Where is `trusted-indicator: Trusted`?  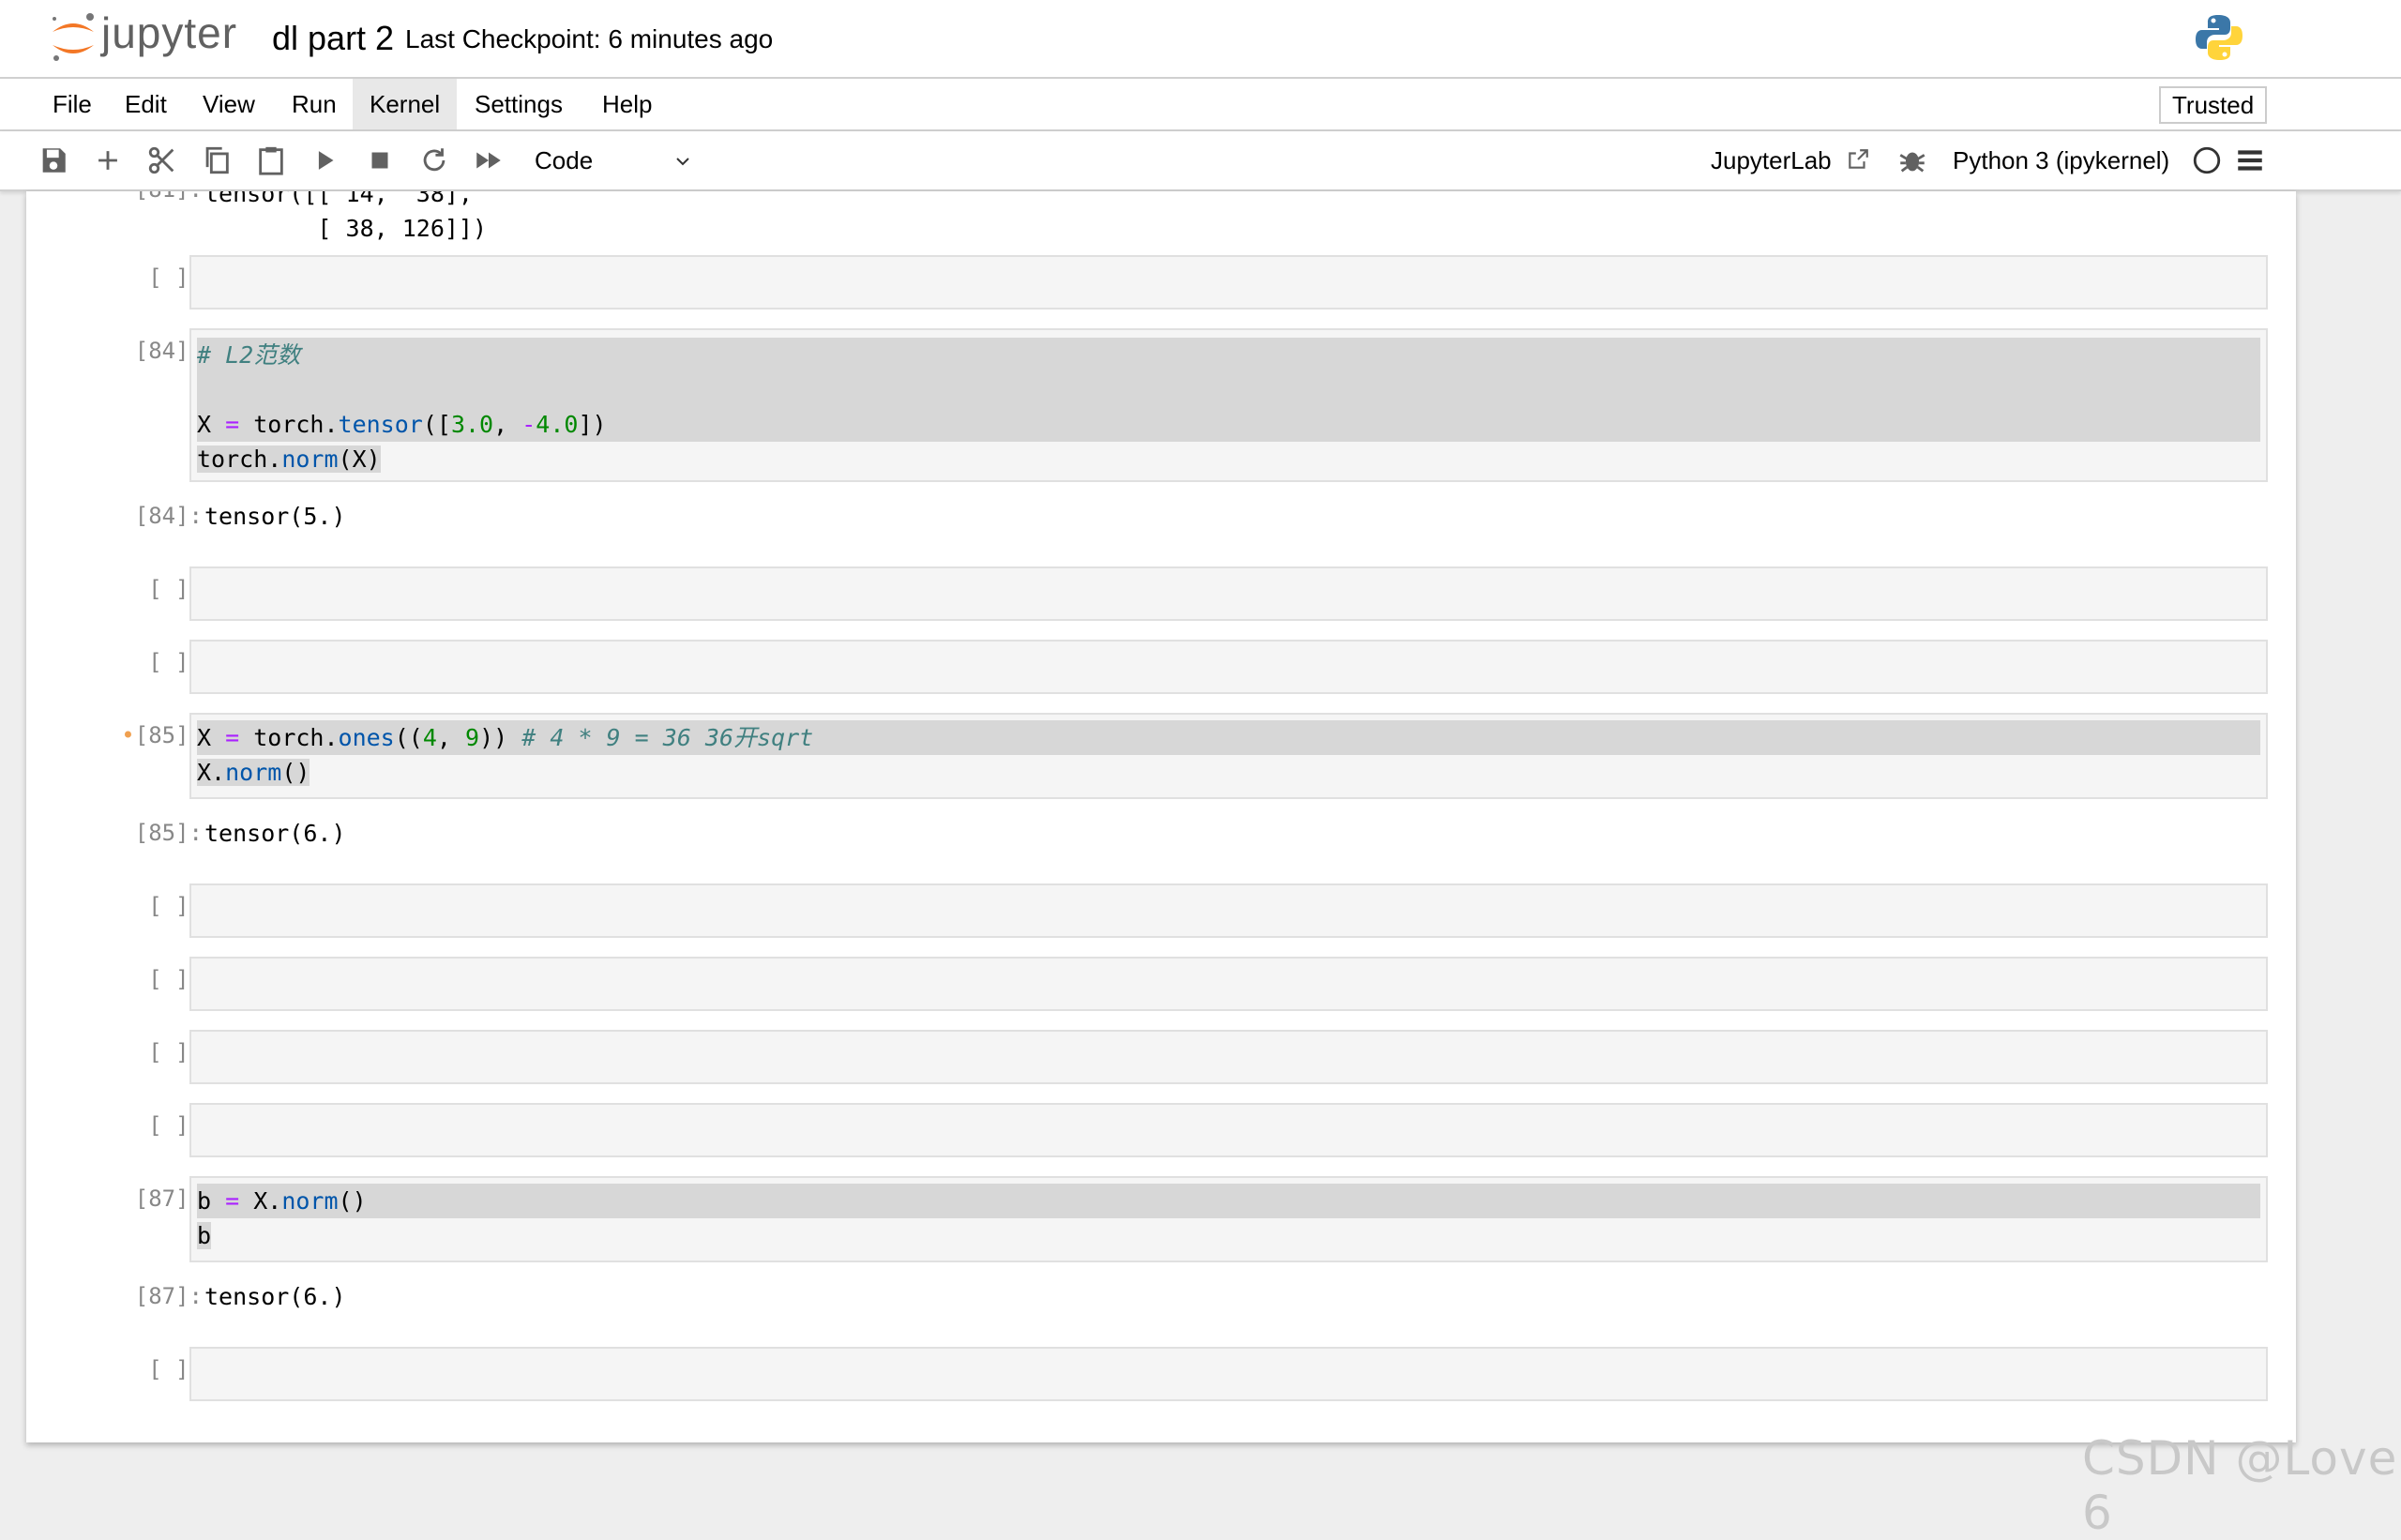
trusted-indicator: Trusted is located at coordinates (2213, 105).